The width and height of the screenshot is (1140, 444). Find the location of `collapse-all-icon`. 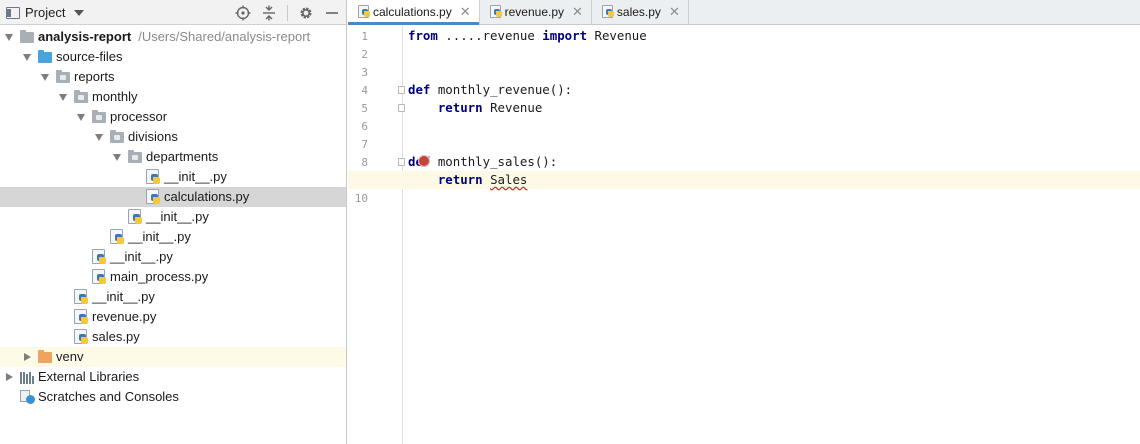

collapse-all-icon is located at coordinates (269, 12).